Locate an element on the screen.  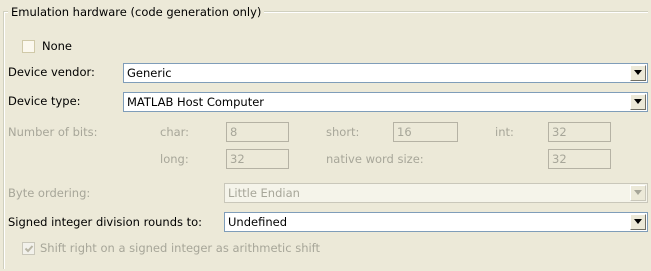
signed-division-dropdown: Undefined is located at coordinates (436, 222).